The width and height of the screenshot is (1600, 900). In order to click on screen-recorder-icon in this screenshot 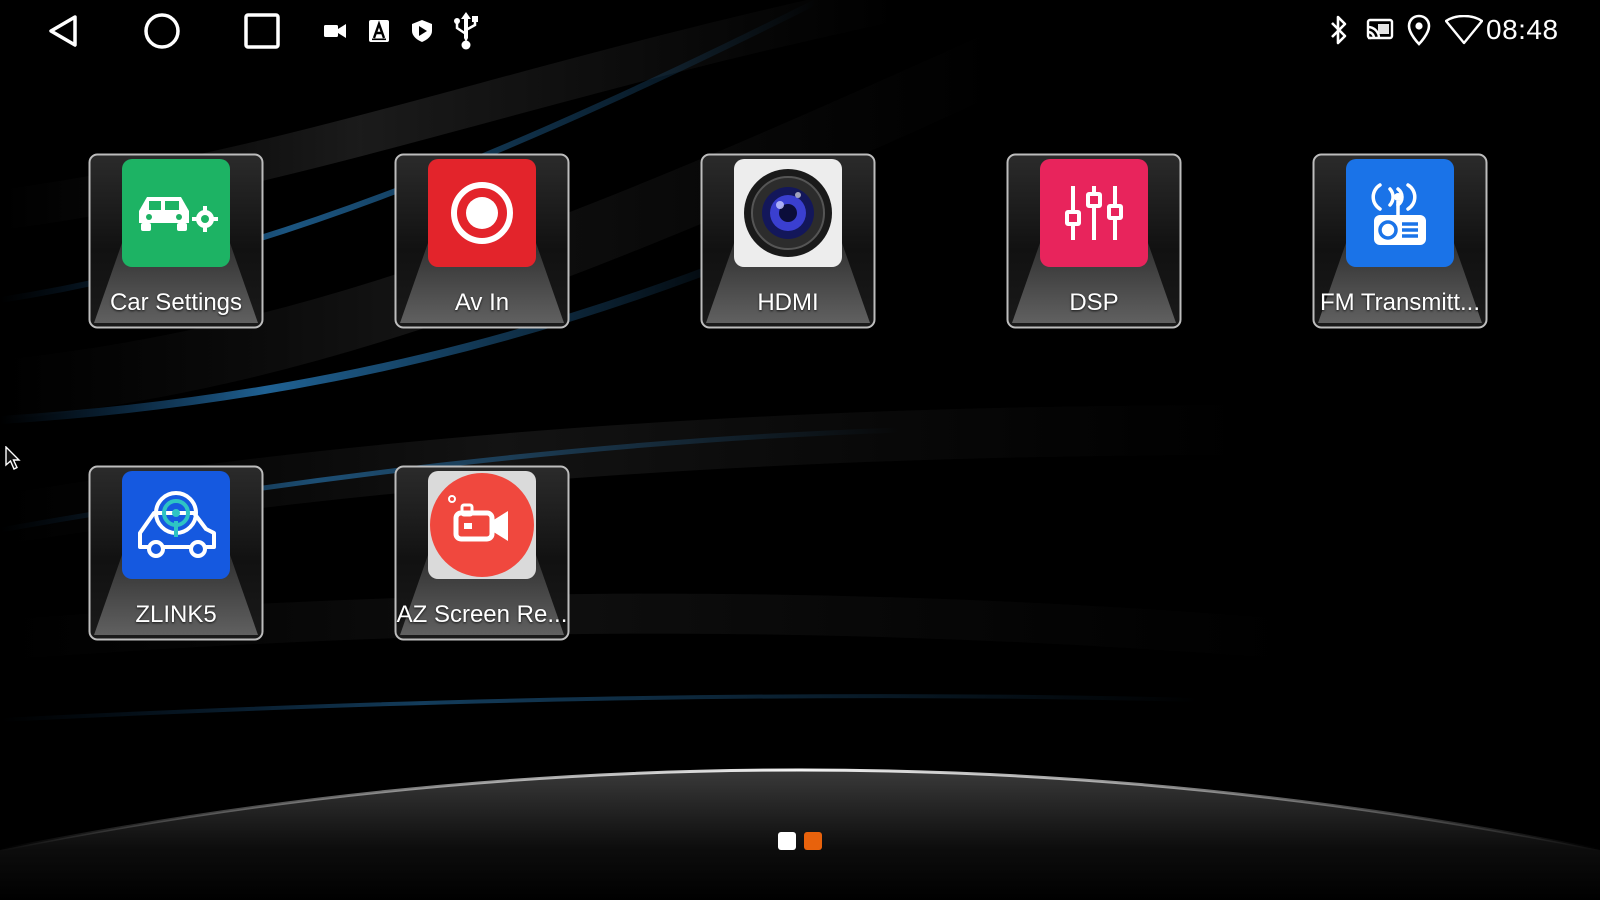, I will do `click(482, 525)`.